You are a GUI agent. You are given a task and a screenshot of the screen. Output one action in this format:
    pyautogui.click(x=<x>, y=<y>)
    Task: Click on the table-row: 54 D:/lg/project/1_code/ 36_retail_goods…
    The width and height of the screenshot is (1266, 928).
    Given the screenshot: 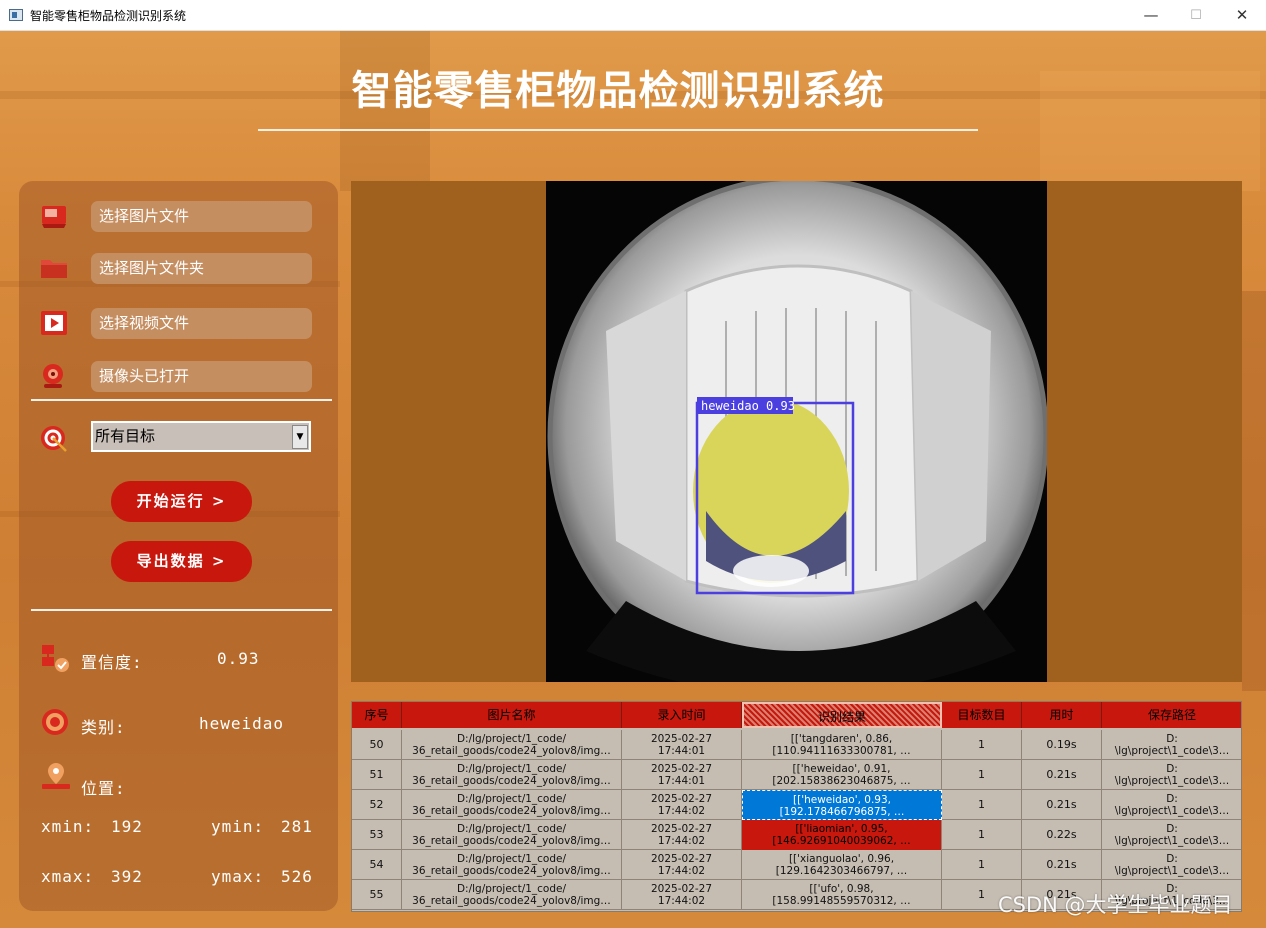 What is the action you would take?
    pyautogui.click(x=796, y=865)
    